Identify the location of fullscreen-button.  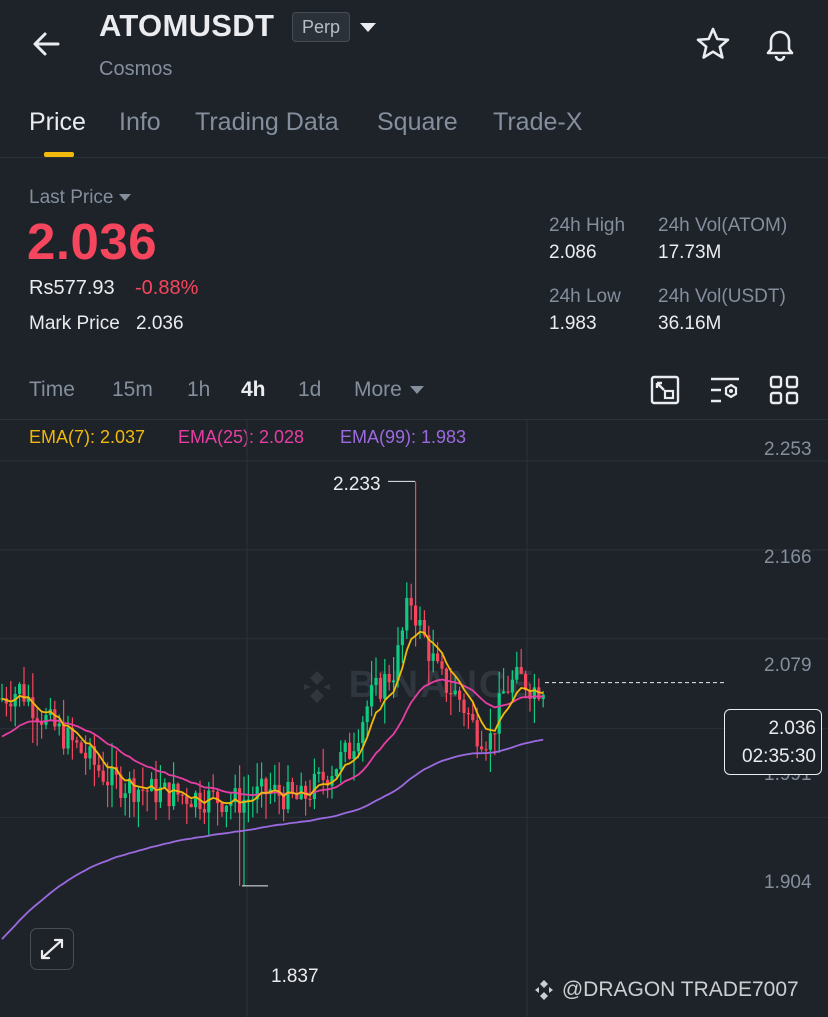
(52, 949).